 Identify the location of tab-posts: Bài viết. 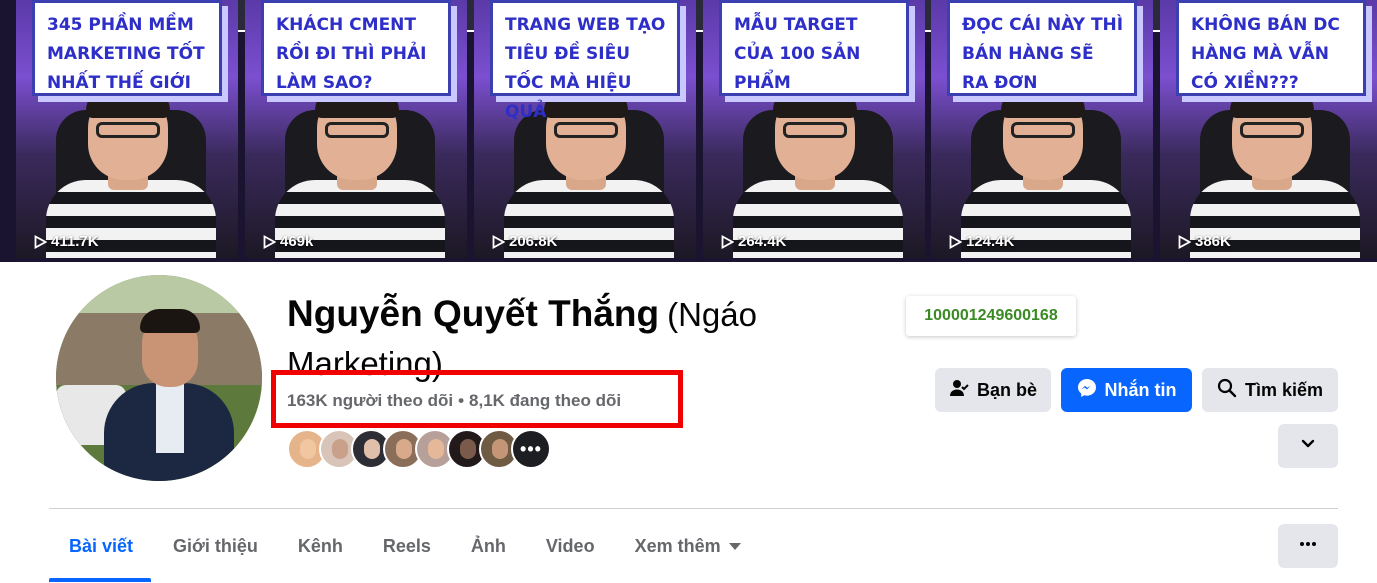
(101, 546).